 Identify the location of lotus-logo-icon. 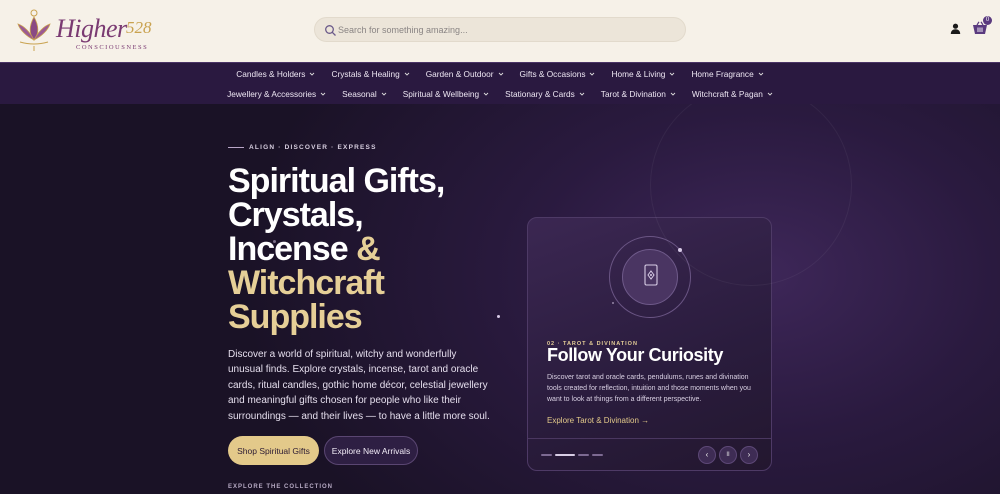
(34, 30).